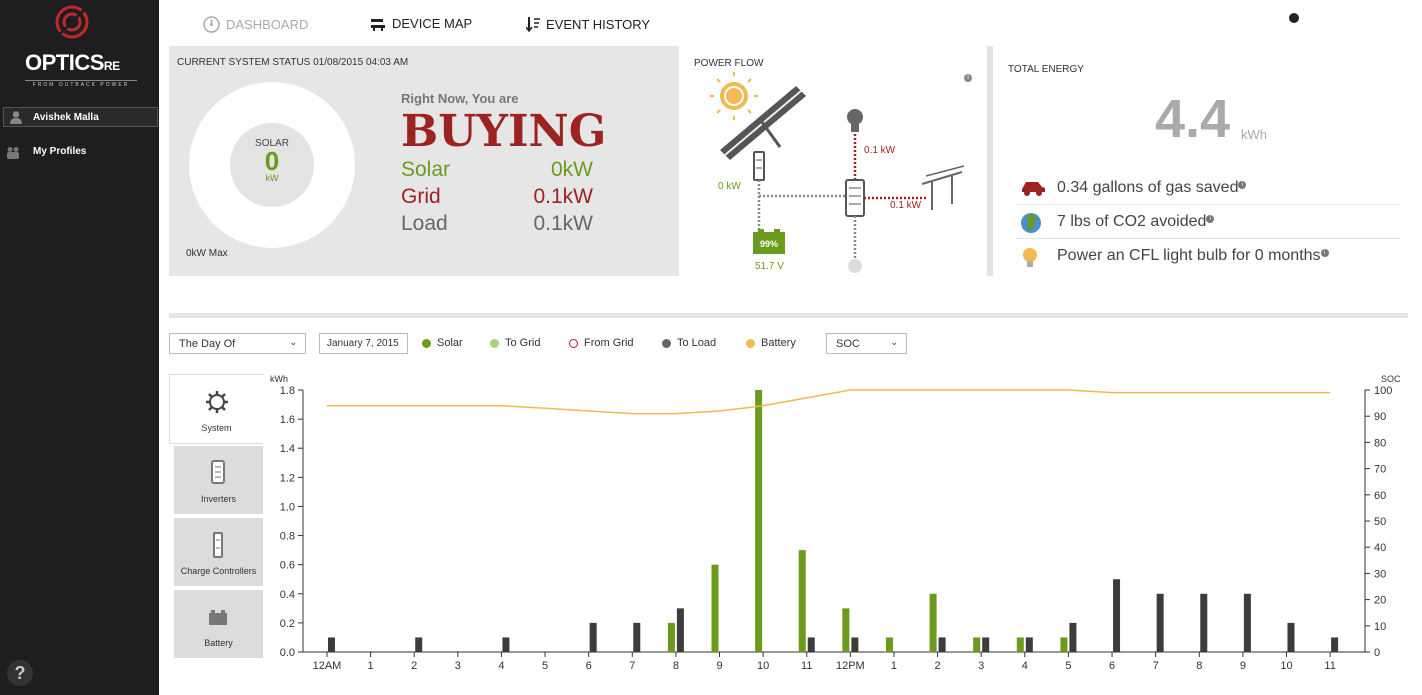 The image size is (1422, 695). I want to click on energy-stat-bulb: Power an CFL light bulb for 0 months i, so click(1208, 256).